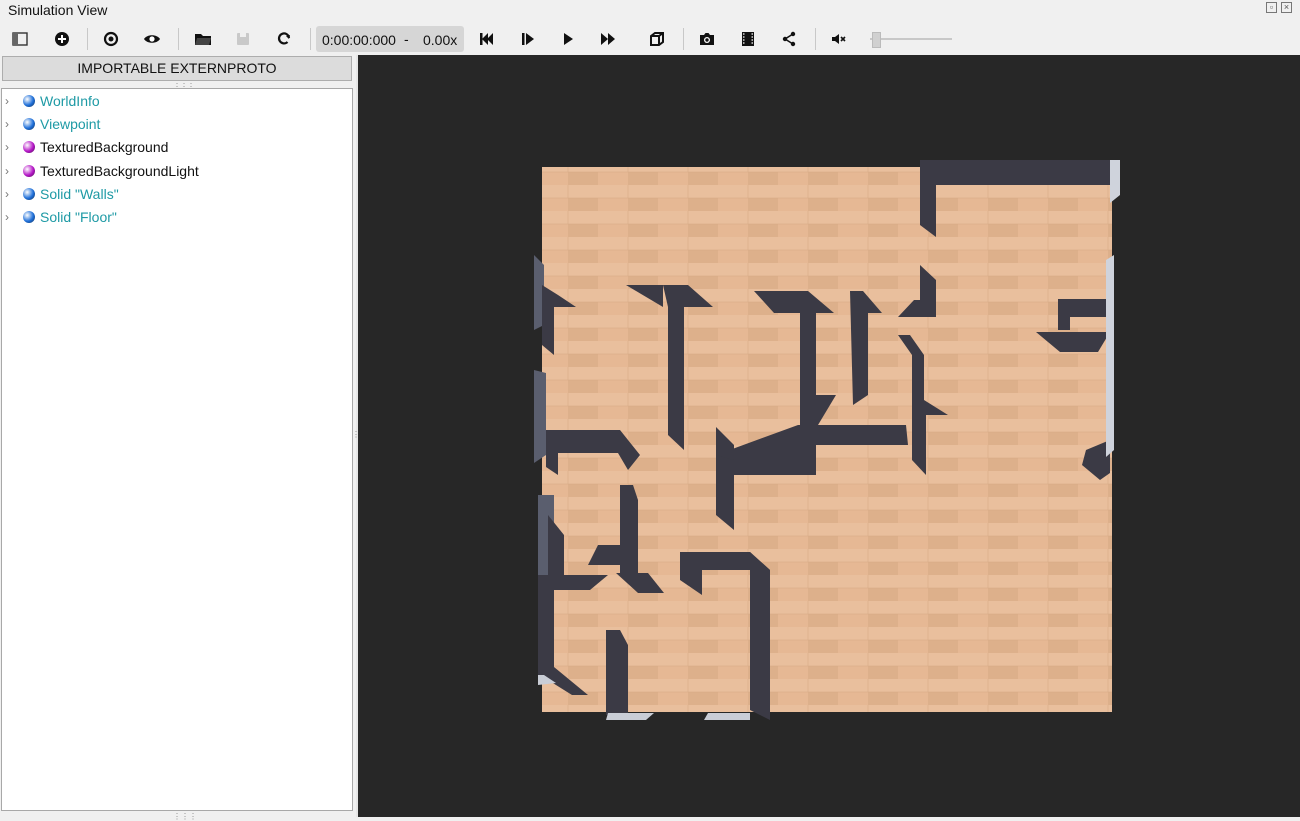 This screenshot has width=1300, height=821. I want to click on importable-externproto-button: IMPORTABLE EXTERNPROTO, so click(177, 68).